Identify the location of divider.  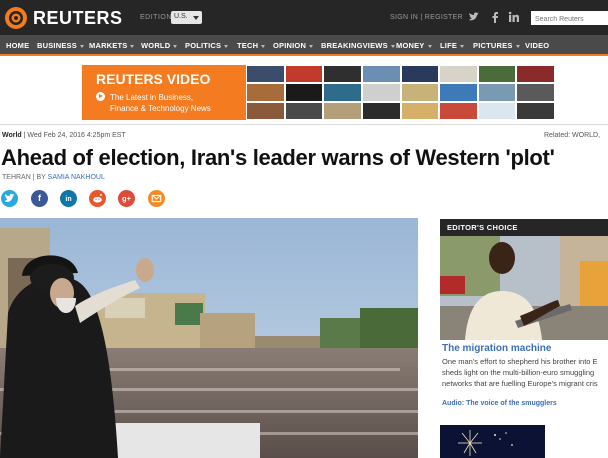
(304, 124).